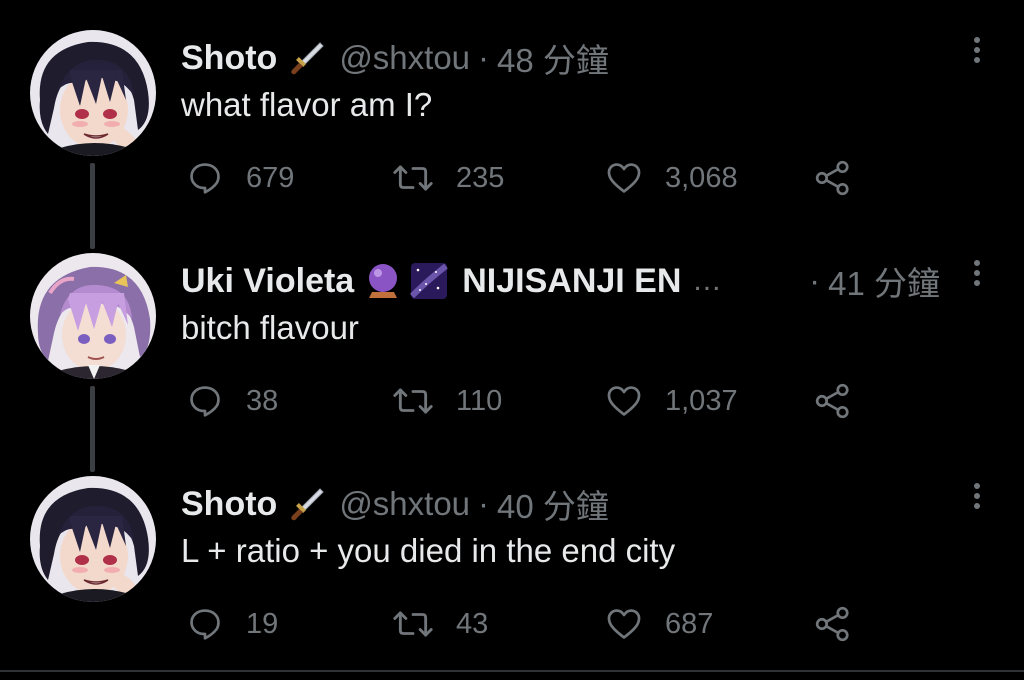 Image resolution: width=1024 pixels, height=680 pixels. Describe the element at coordinates (512, 401) in the screenshot. I see `tweet-actions: 38 110 1,037` at that location.